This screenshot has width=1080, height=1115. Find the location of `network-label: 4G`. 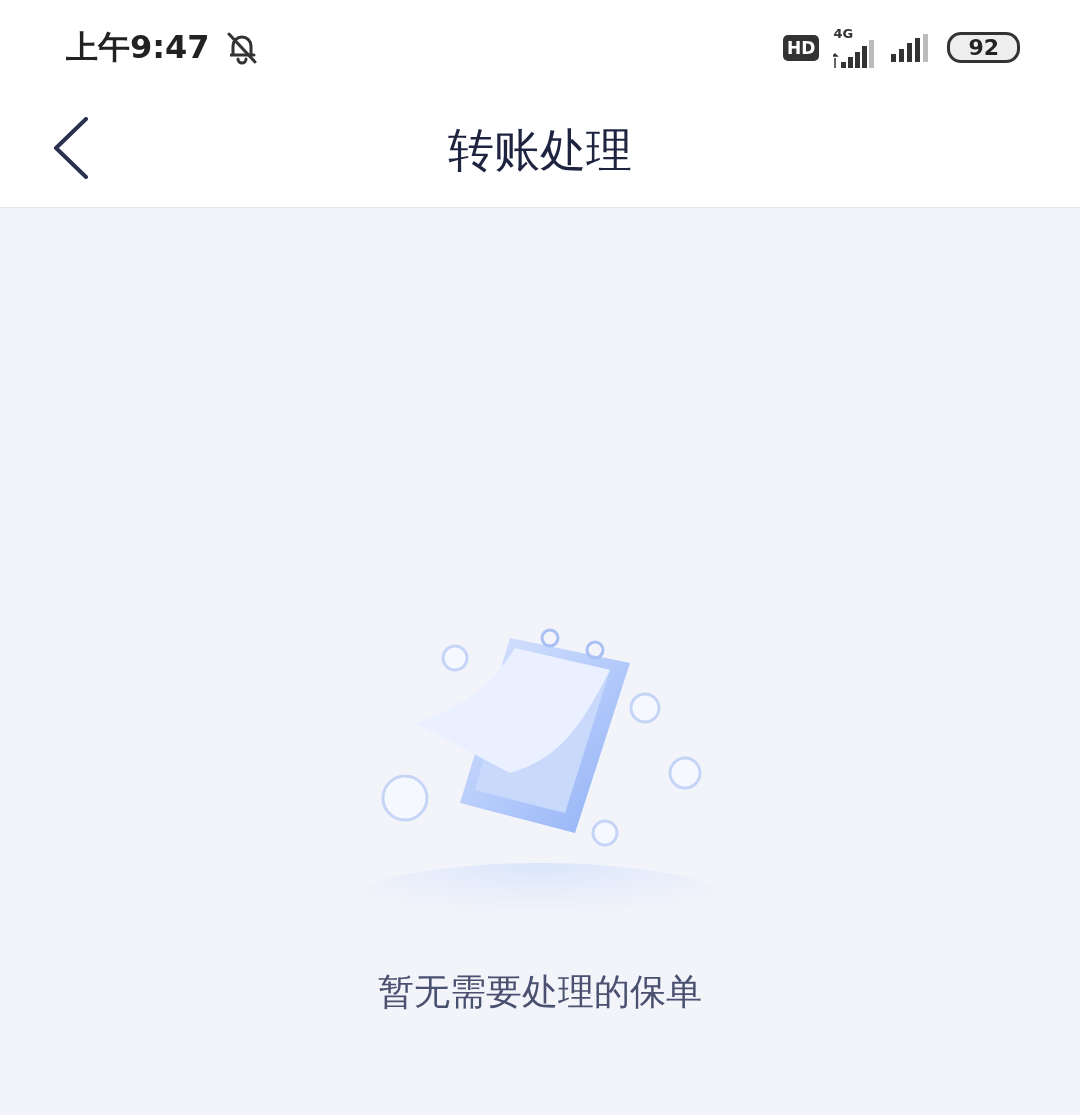

network-label: 4G is located at coordinates (843, 33).